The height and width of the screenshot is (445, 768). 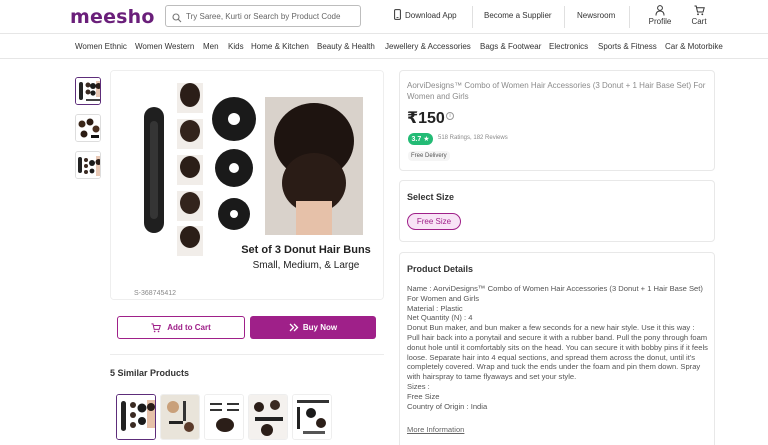 What do you see at coordinates (423, 396) in the screenshot?
I see `detail-sizes-value: Free Size` at bounding box center [423, 396].